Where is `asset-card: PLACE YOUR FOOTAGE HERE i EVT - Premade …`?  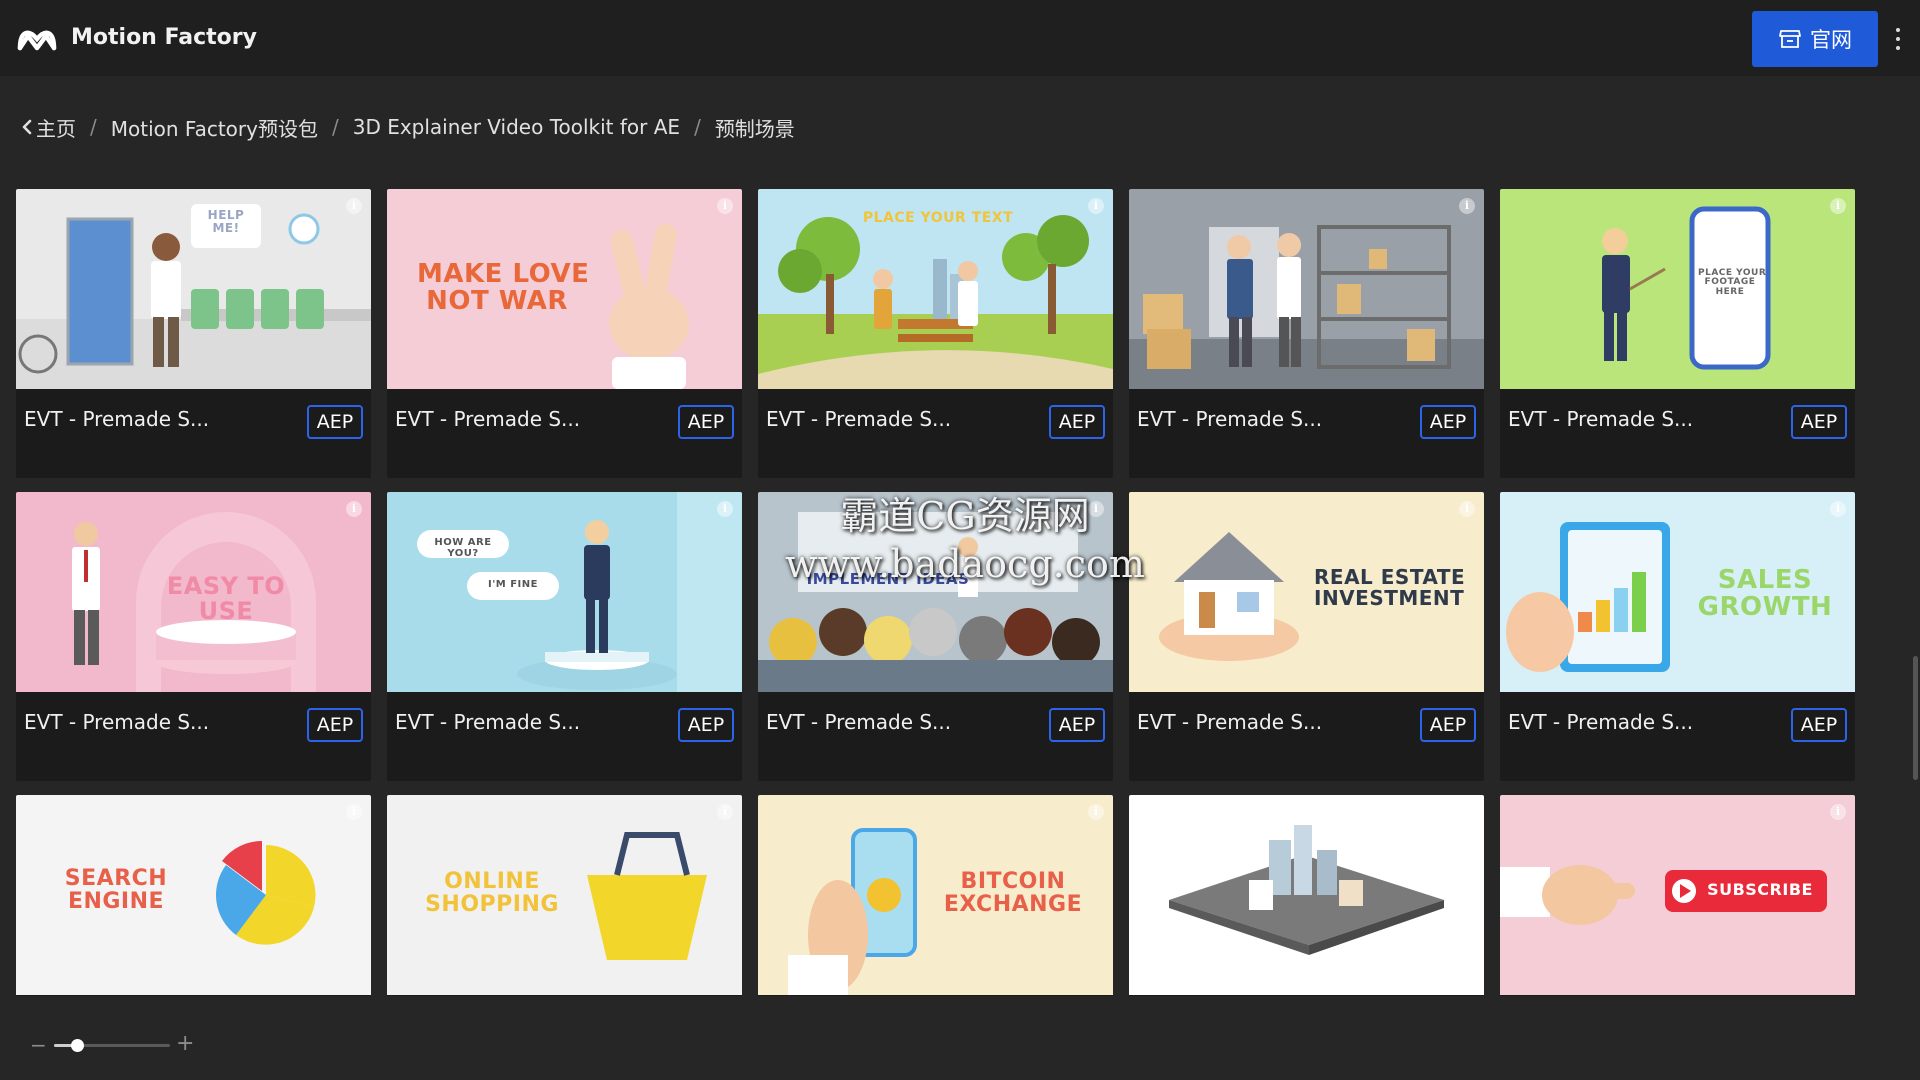
asset-card: PLACE YOUR FOOTAGE HERE i EVT - Premade … is located at coordinates (1677, 333).